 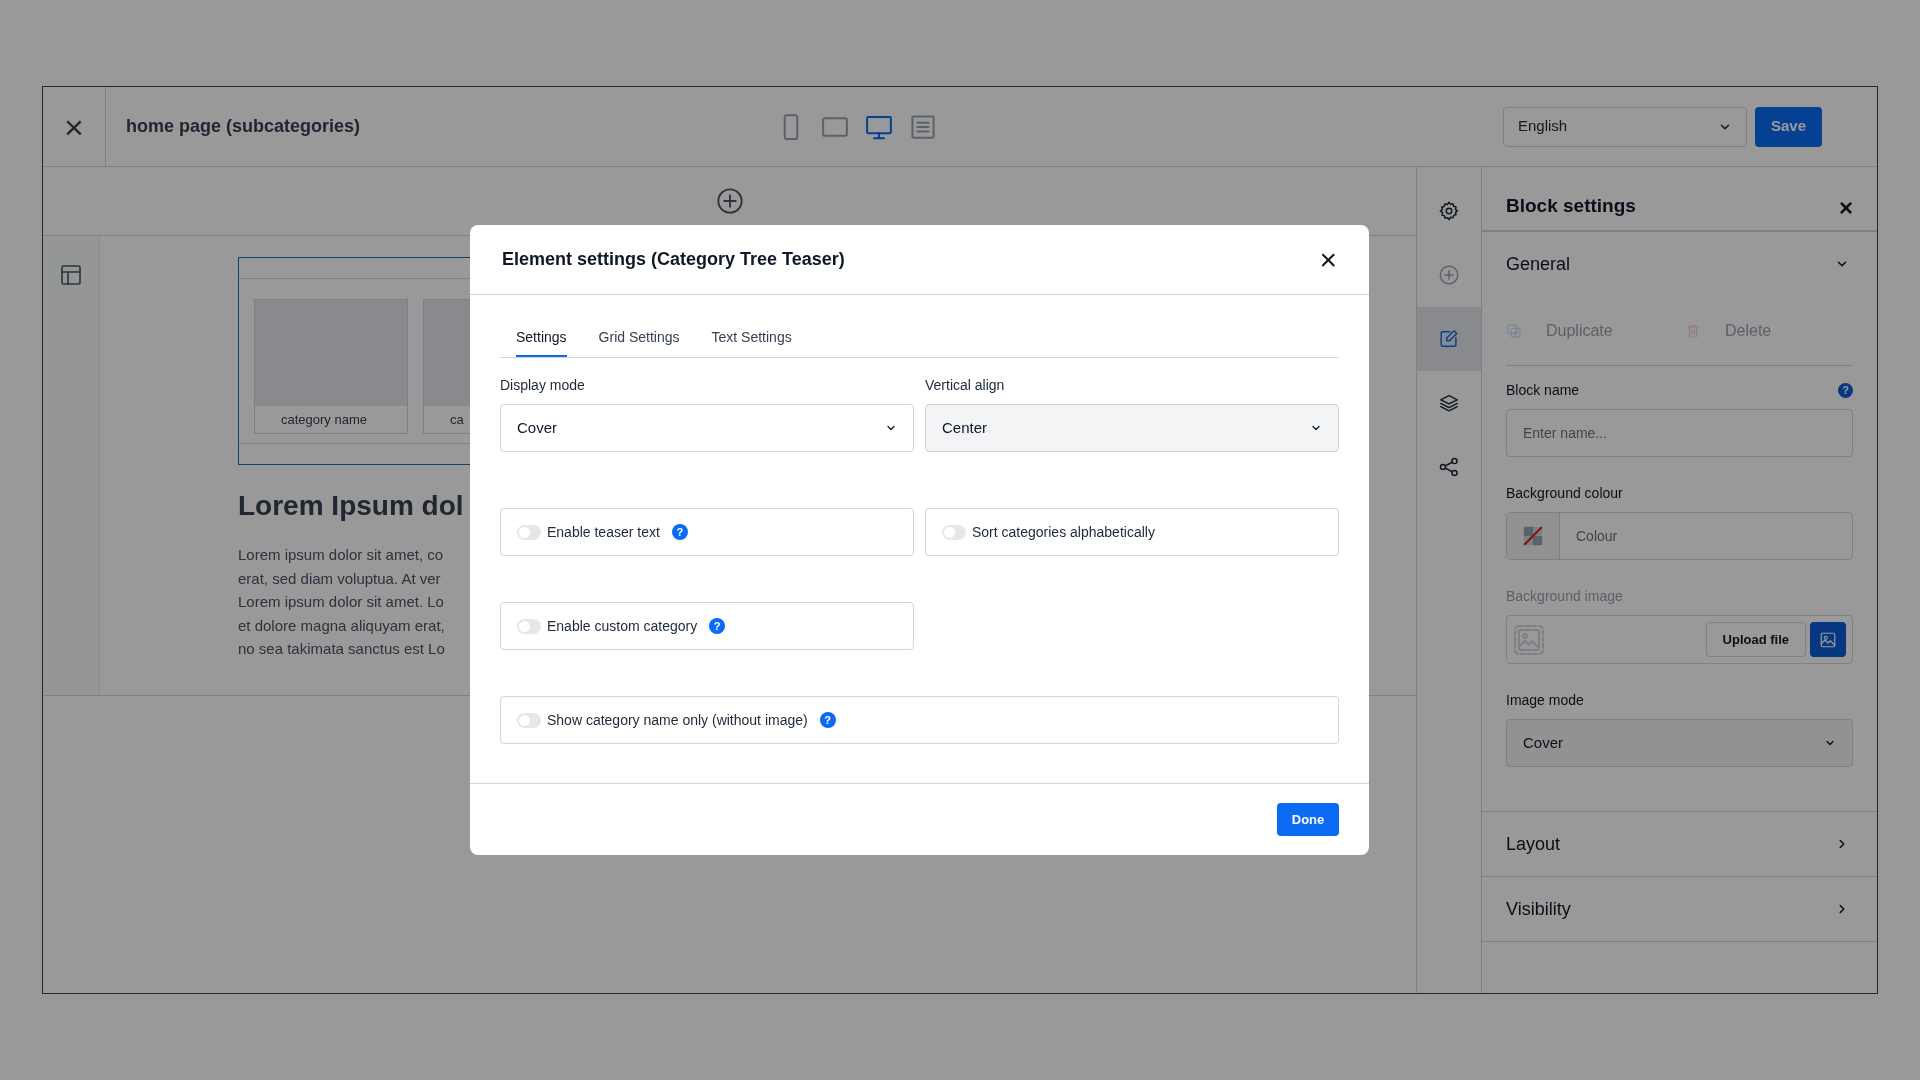 What do you see at coordinates (1571, 205) in the screenshot?
I see `panel-title: Block settings` at bounding box center [1571, 205].